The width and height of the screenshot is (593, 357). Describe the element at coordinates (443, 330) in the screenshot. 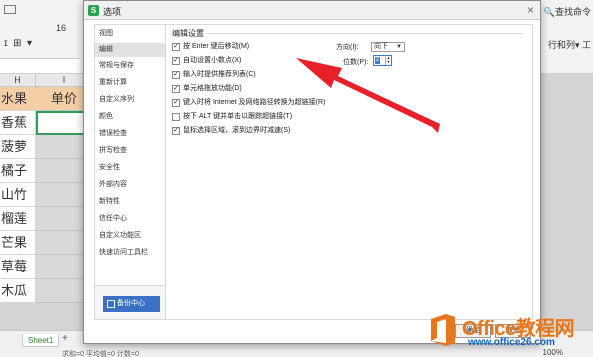

I see `office-logo-icon` at that location.